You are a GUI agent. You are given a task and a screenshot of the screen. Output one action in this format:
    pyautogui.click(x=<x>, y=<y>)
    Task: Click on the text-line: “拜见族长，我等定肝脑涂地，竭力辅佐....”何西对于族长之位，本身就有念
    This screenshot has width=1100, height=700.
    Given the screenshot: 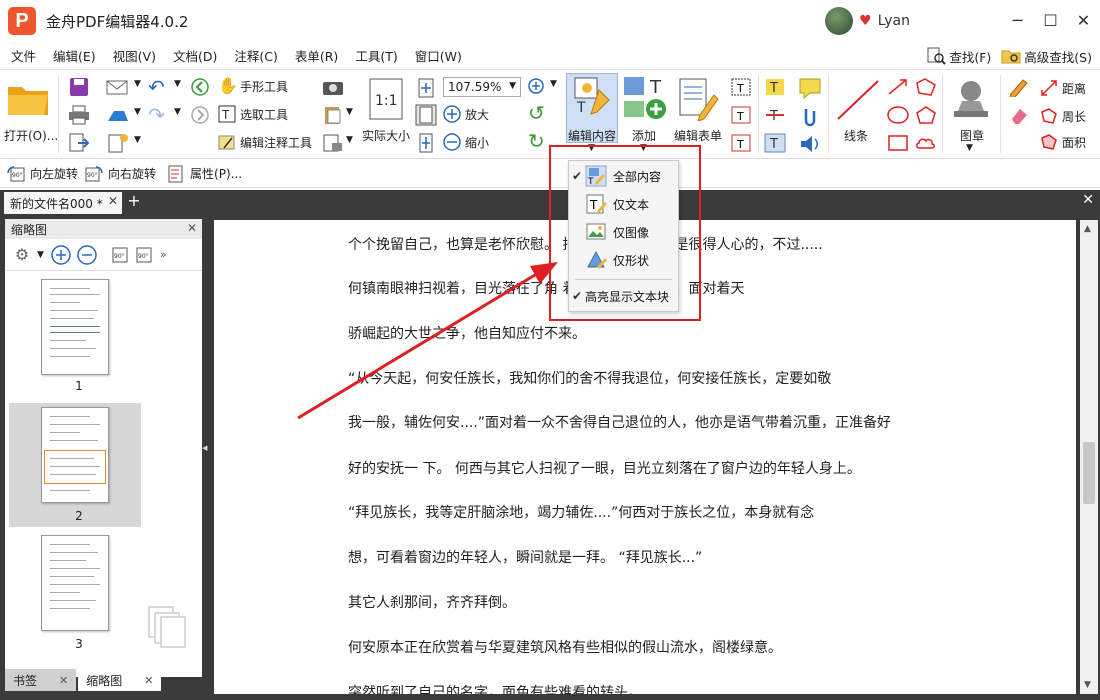 What is the action you would take?
    pyautogui.click(x=581, y=512)
    